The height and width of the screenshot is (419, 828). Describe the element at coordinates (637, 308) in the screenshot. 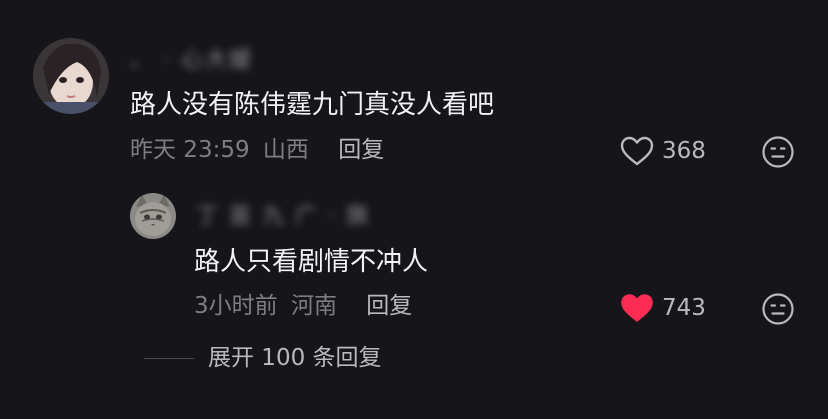

I see `heart-filled-icon` at that location.